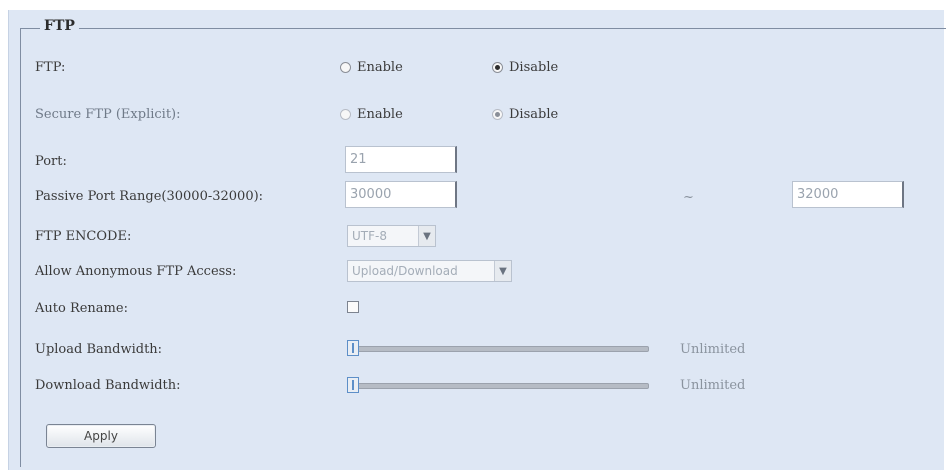 This screenshot has width=948, height=472. What do you see at coordinates (497, 114) in the screenshot?
I see `secure-ftp-disable-radio` at bounding box center [497, 114].